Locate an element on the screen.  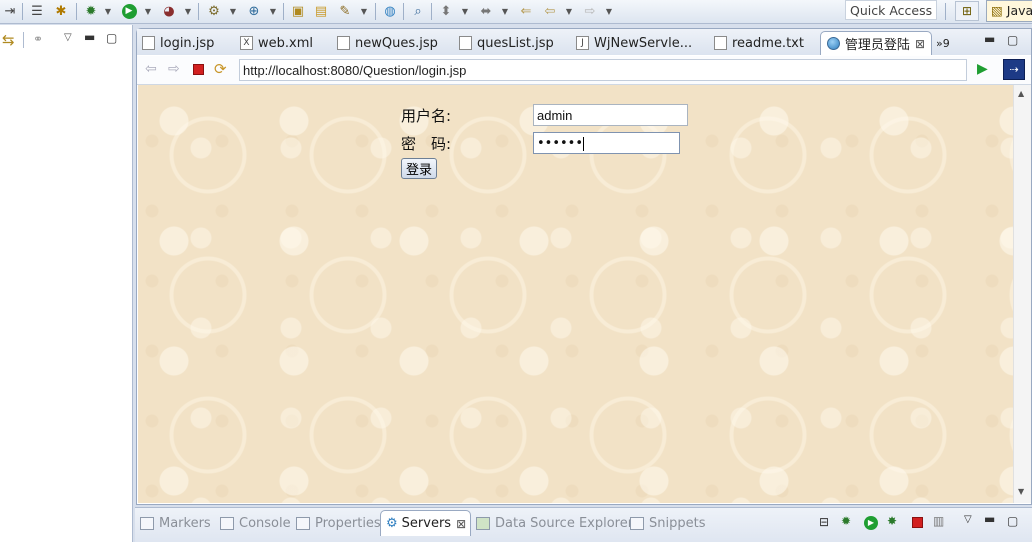
tab-label: Snippets is located at coordinates (677, 523).